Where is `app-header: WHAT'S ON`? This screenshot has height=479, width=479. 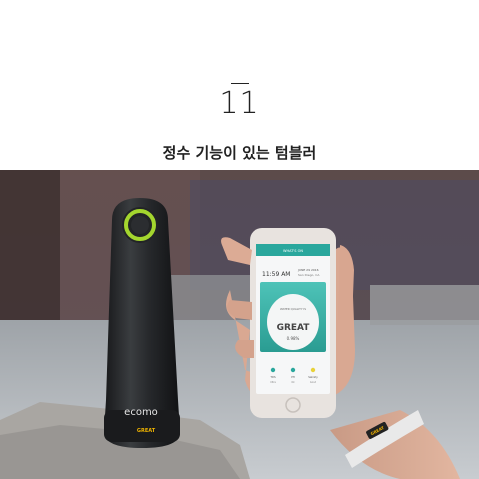
app-header: WHAT'S ON is located at coordinates (293, 251).